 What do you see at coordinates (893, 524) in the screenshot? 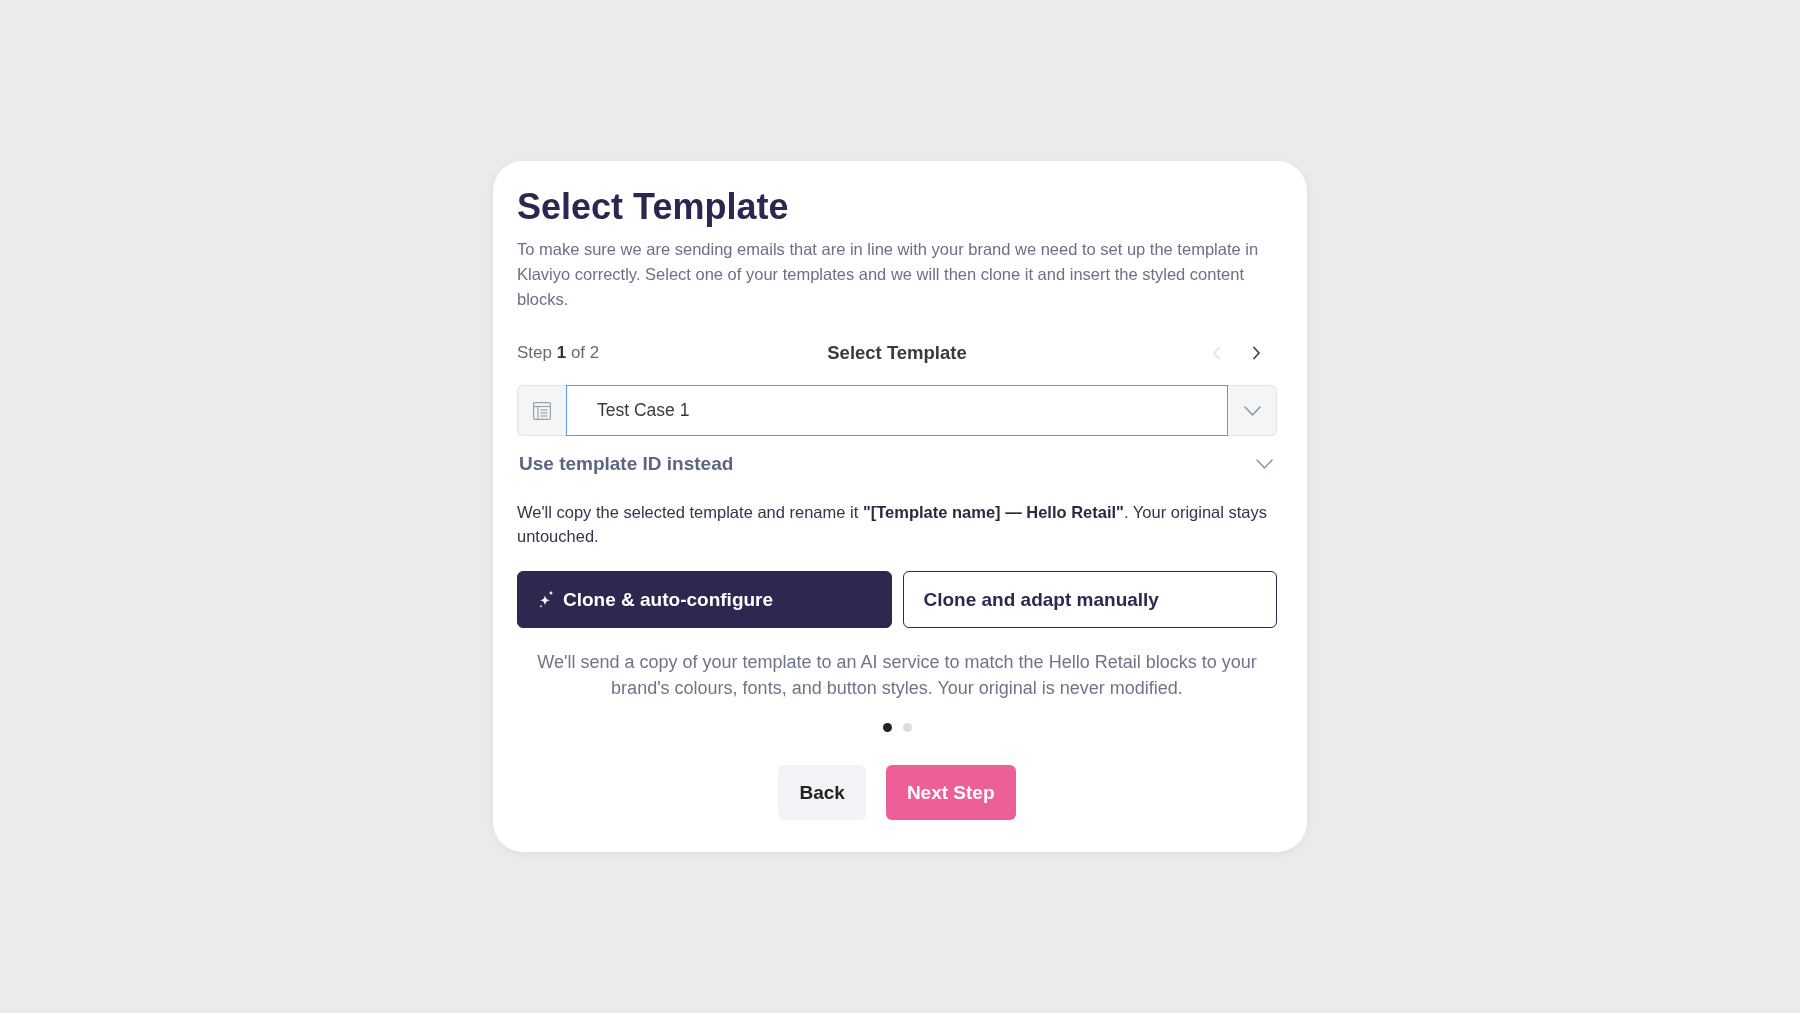
I see `rename-note: We'll copy the selected template and rename it "[Template name] — Hello Retail". Your original stays untouched.` at bounding box center [893, 524].